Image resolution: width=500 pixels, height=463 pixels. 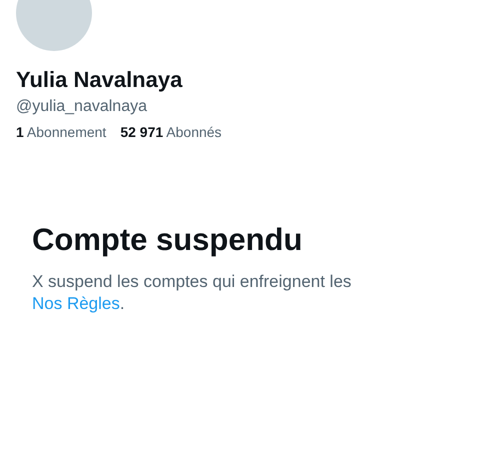 I want to click on stat-link: 1 Abonnement, so click(x=61, y=132).